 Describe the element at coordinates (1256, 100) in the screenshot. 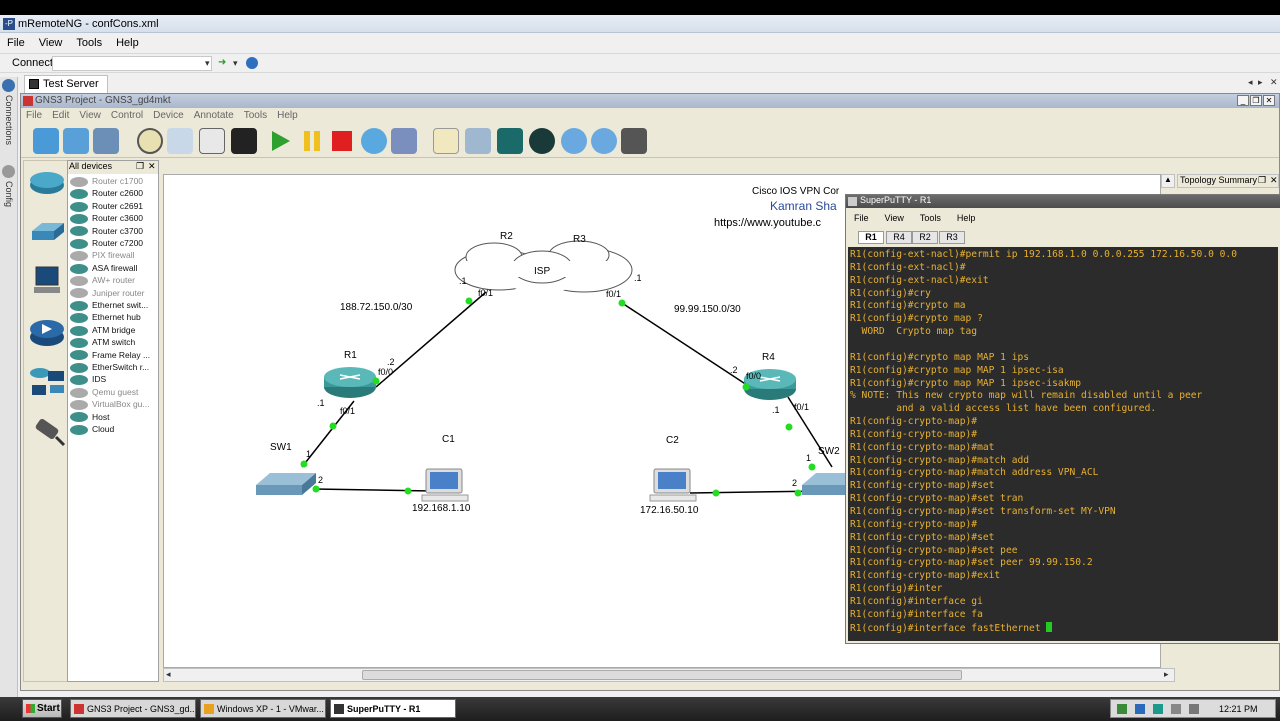

I see `gns3-restore-button: ❐` at that location.